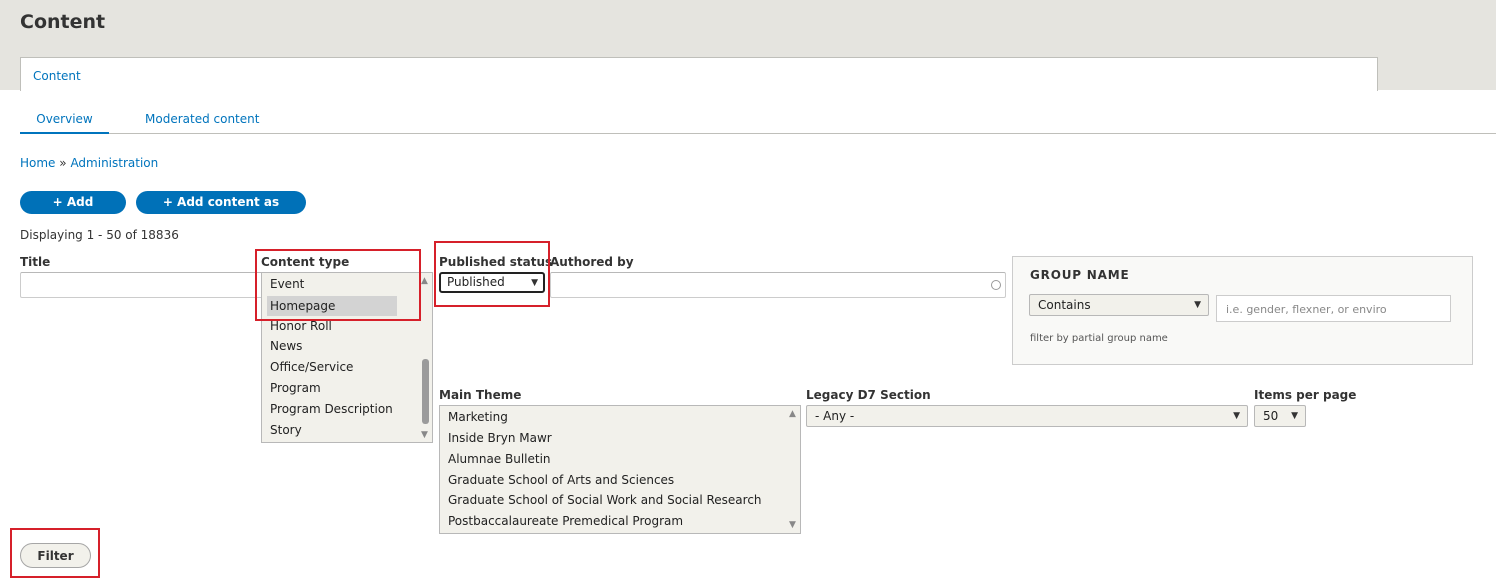  What do you see at coordinates (758, 122) in the screenshot?
I see `secondary-tabs: Overview Moderated content` at bounding box center [758, 122].